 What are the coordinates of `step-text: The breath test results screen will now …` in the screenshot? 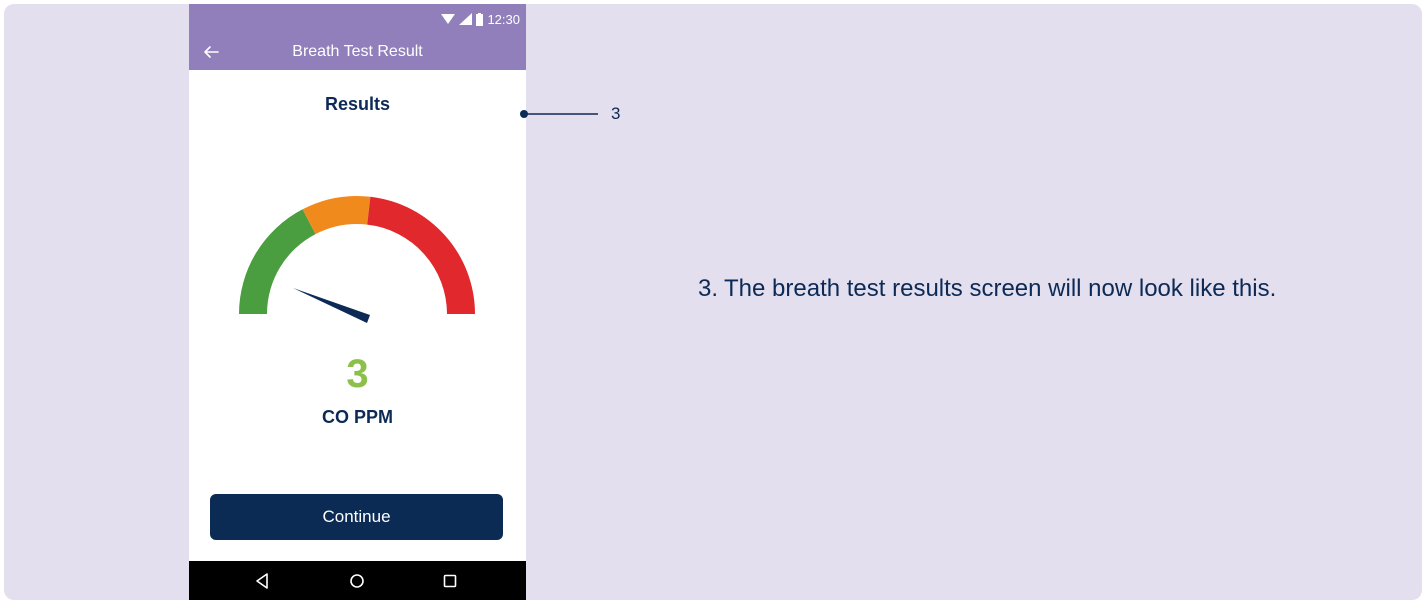 It's located at (1000, 288).